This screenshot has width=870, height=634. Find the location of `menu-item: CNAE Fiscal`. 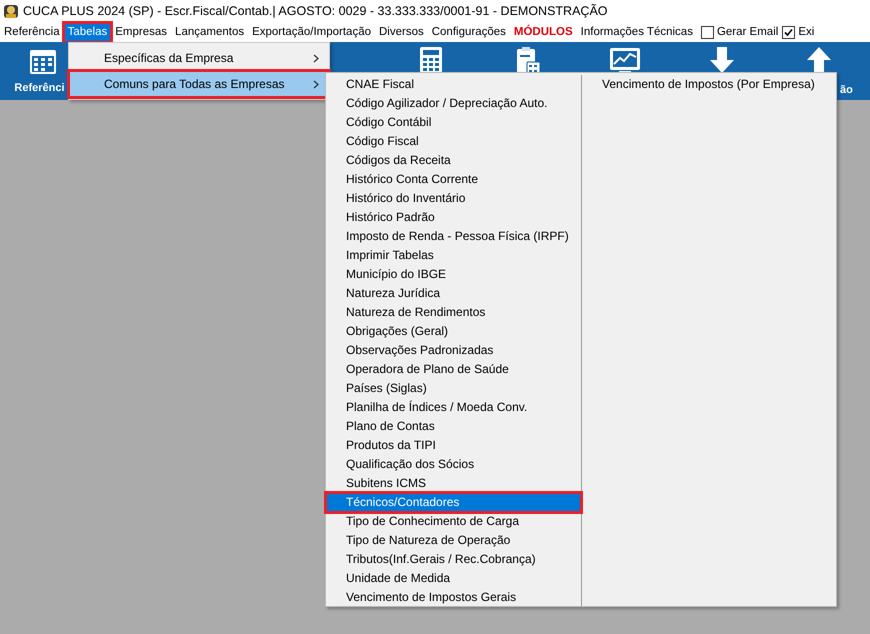

menu-item: CNAE Fiscal is located at coordinates (453, 84).